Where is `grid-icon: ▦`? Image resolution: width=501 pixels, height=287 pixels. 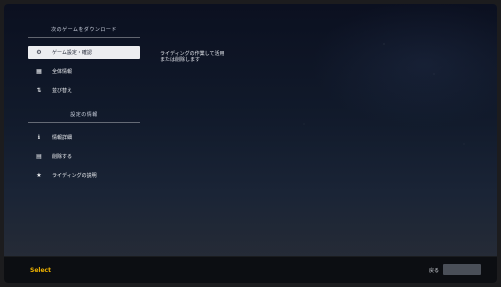 grid-icon: ▦ is located at coordinates (39, 71).